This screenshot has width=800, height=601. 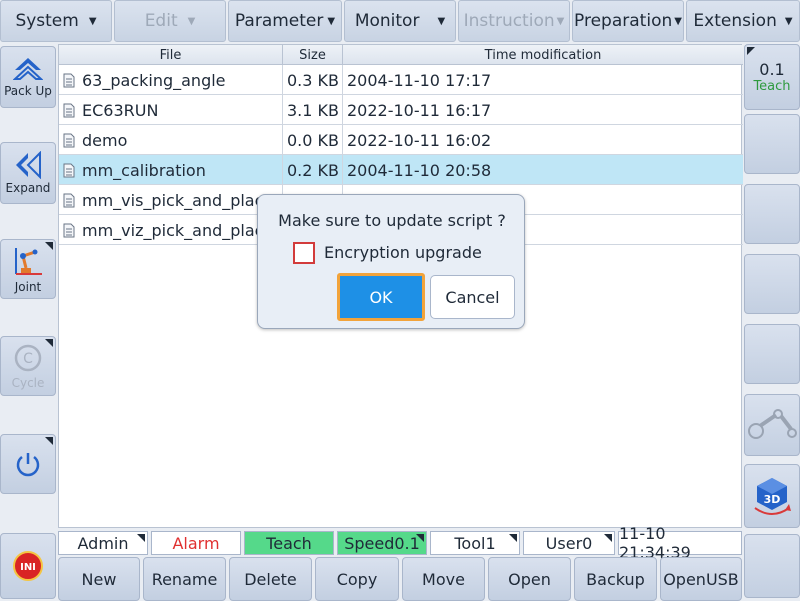 I want to click on 3d-view-label: 3D, so click(x=772, y=499).